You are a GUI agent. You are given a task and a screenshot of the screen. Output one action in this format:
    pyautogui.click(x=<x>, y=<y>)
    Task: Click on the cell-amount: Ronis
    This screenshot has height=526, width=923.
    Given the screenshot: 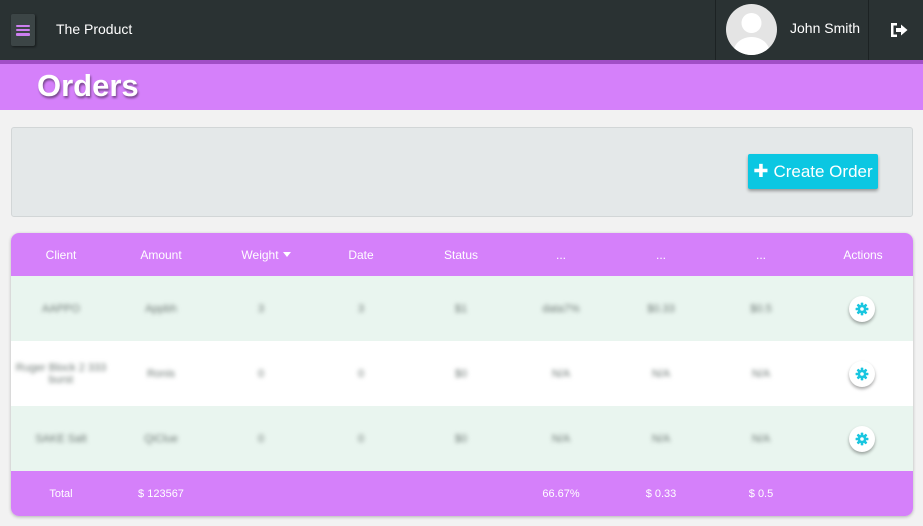 What is the action you would take?
    pyautogui.click(x=161, y=373)
    